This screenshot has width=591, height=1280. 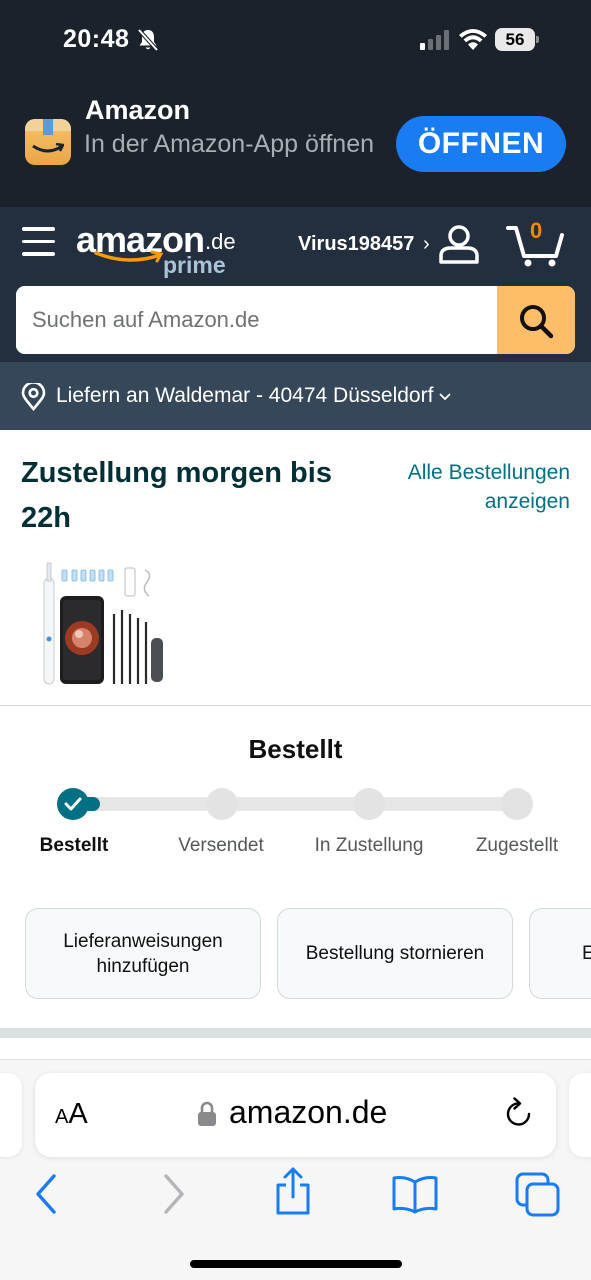 What do you see at coordinates (138, 110) in the screenshot?
I see `banner-app-name: Amazon` at bounding box center [138, 110].